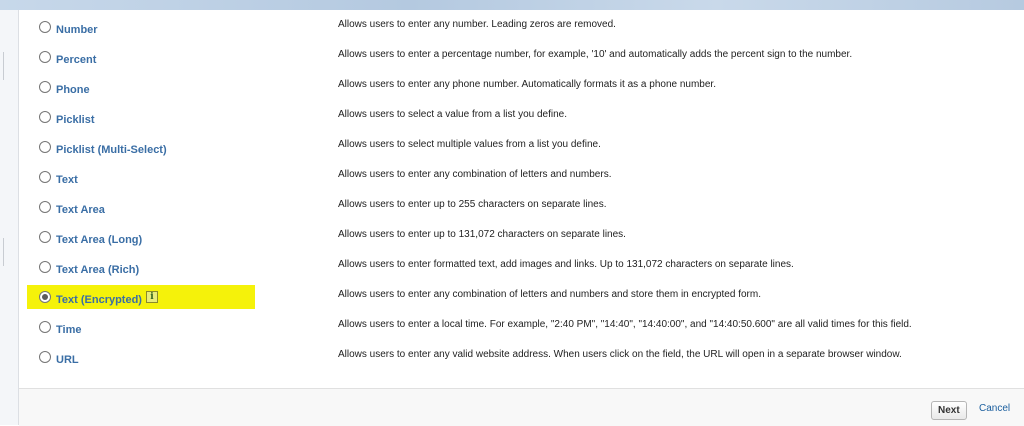 The image size is (1024, 426). I want to click on info-icon: i, so click(151, 297).